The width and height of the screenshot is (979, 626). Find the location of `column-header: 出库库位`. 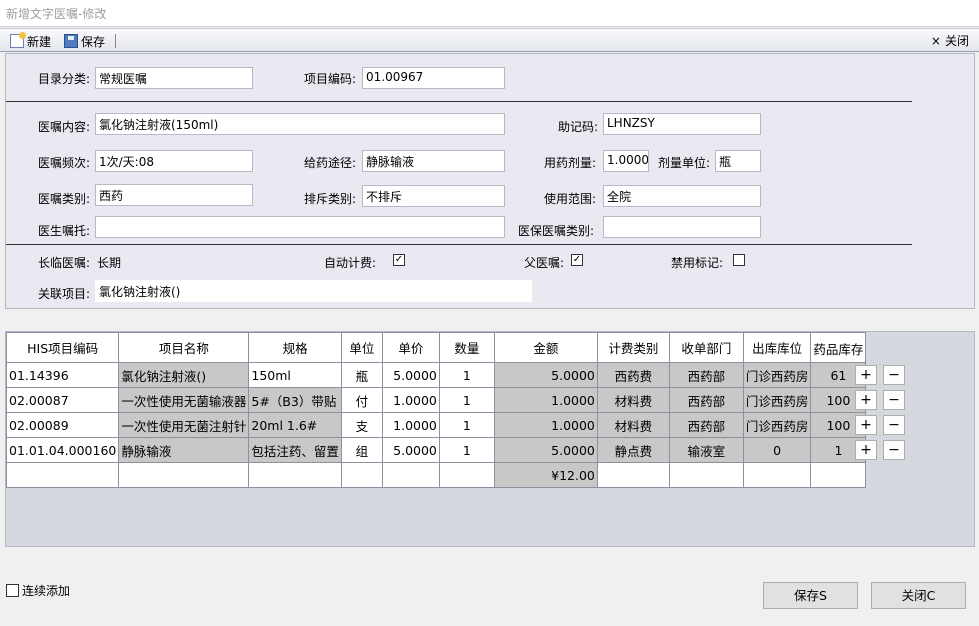

column-header: 出库库位 is located at coordinates (777, 347).